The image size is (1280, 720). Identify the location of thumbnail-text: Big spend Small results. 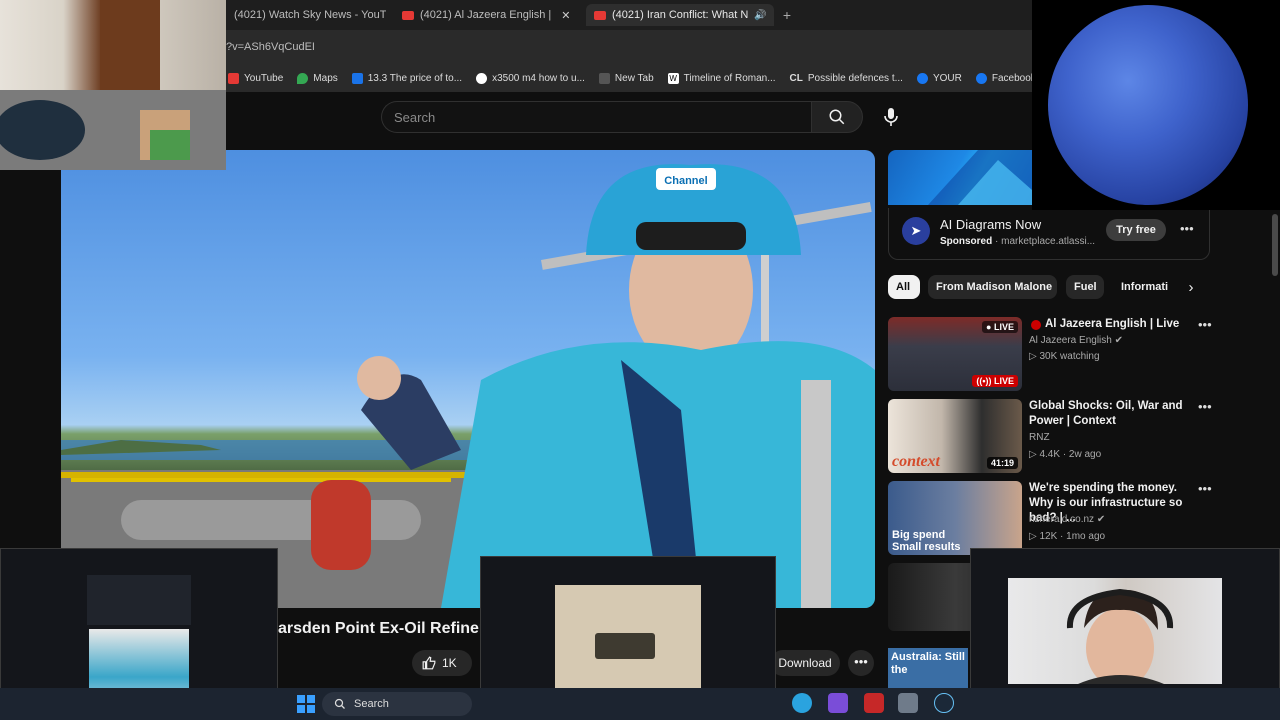
(926, 541).